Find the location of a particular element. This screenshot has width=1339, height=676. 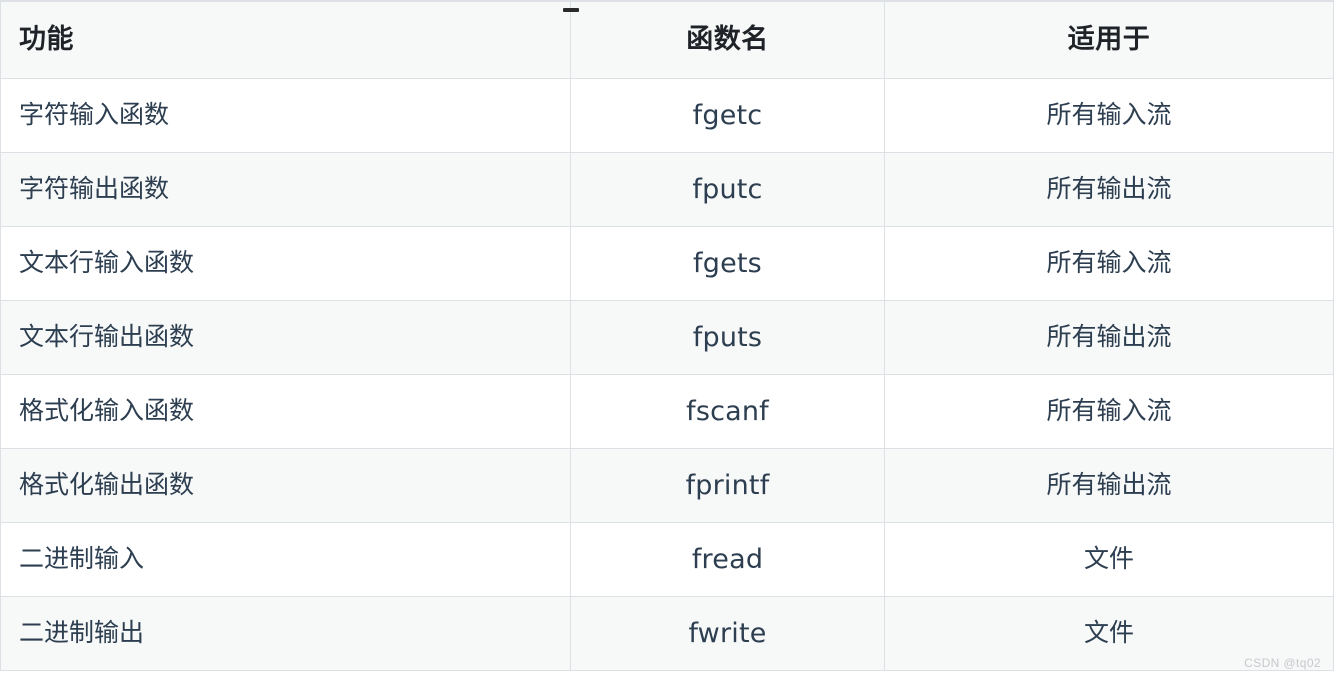

cell-function-name: fprintf is located at coordinates (727, 485).